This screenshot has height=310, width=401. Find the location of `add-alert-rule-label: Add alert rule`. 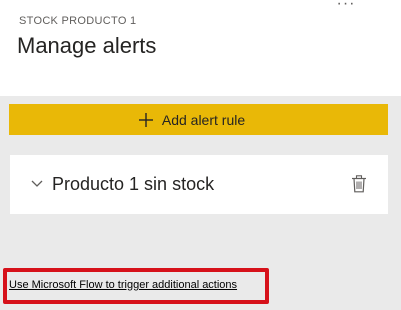

add-alert-rule-label: Add alert rule is located at coordinates (203, 119).